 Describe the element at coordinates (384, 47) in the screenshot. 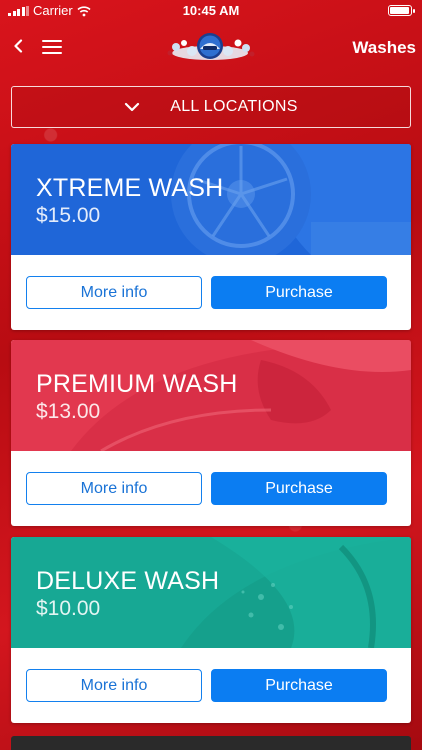

I see `page-title: Washes` at that location.